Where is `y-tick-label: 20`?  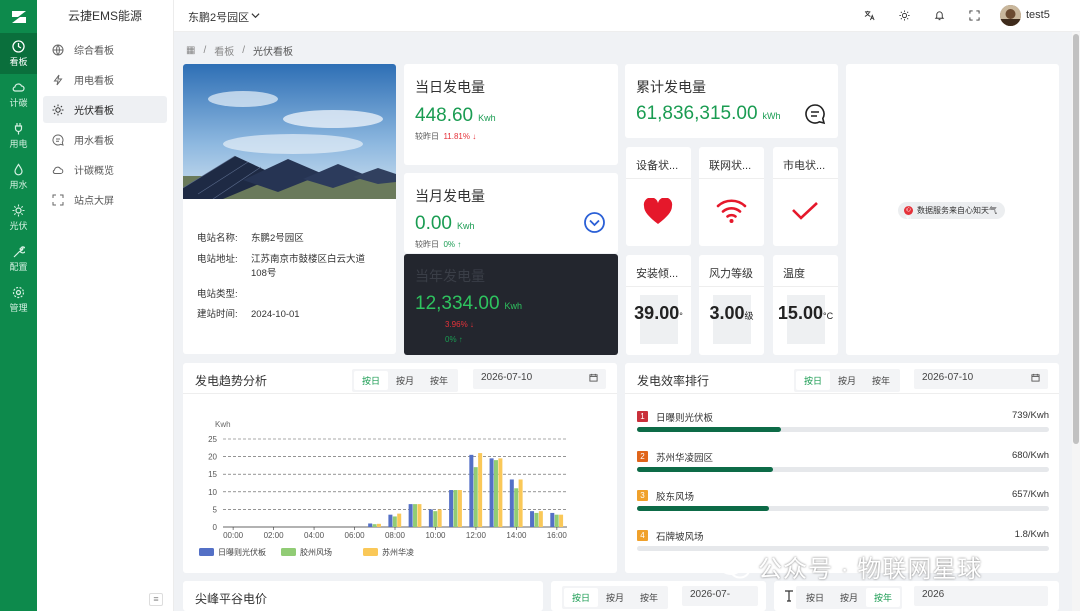 y-tick-label: 20 is located at coordinates (212, 457).